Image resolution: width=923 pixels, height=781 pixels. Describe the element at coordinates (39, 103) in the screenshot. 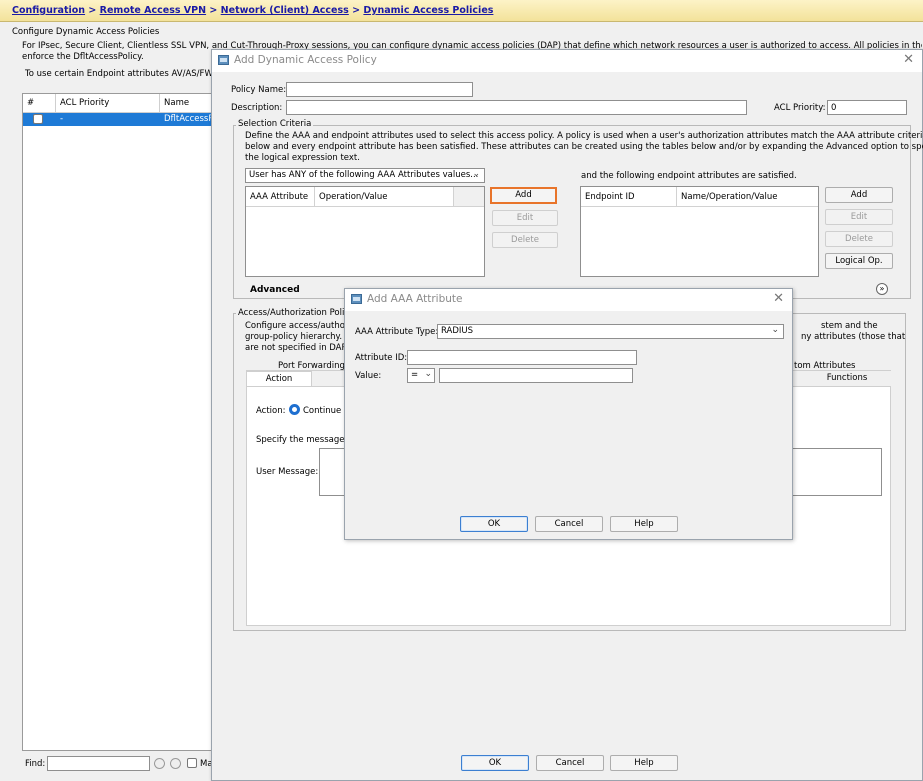

I see `col-header-number: #` at that location.